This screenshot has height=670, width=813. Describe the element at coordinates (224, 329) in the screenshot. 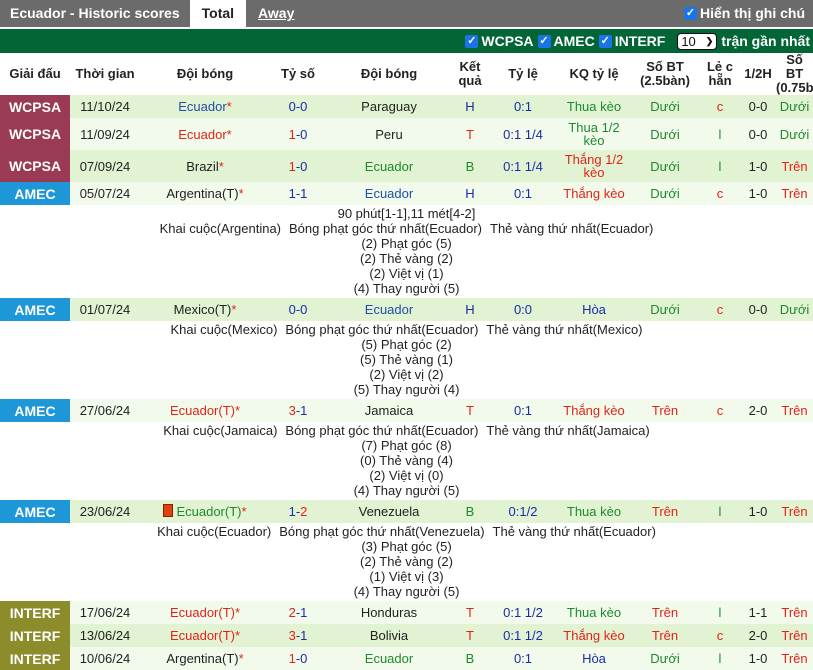

I see `detail-stat: Khai cuộc(Mexico)` at that location.